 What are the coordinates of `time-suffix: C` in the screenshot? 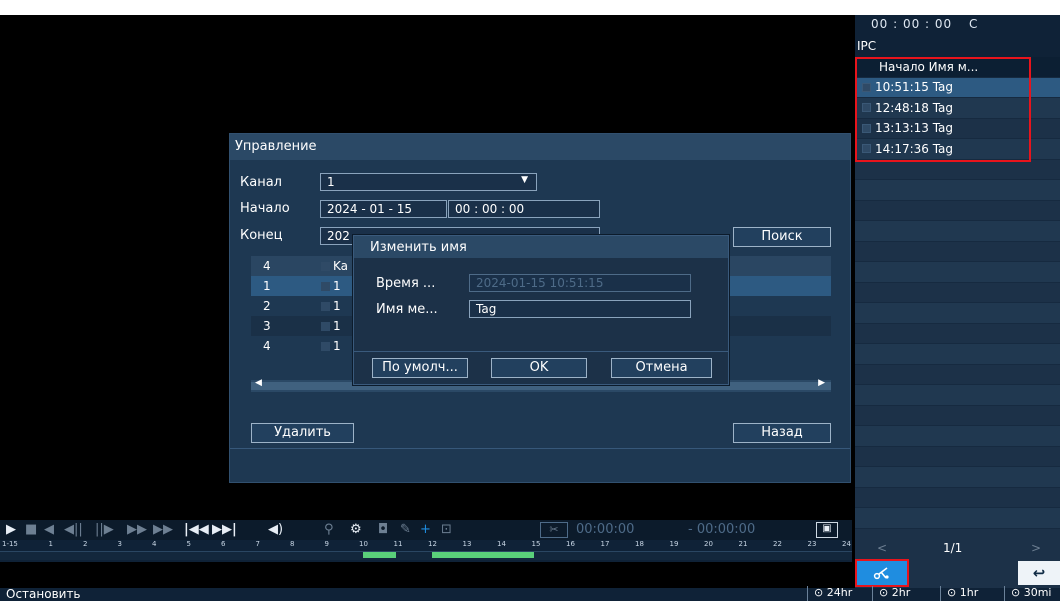 It's located at (973, 24).